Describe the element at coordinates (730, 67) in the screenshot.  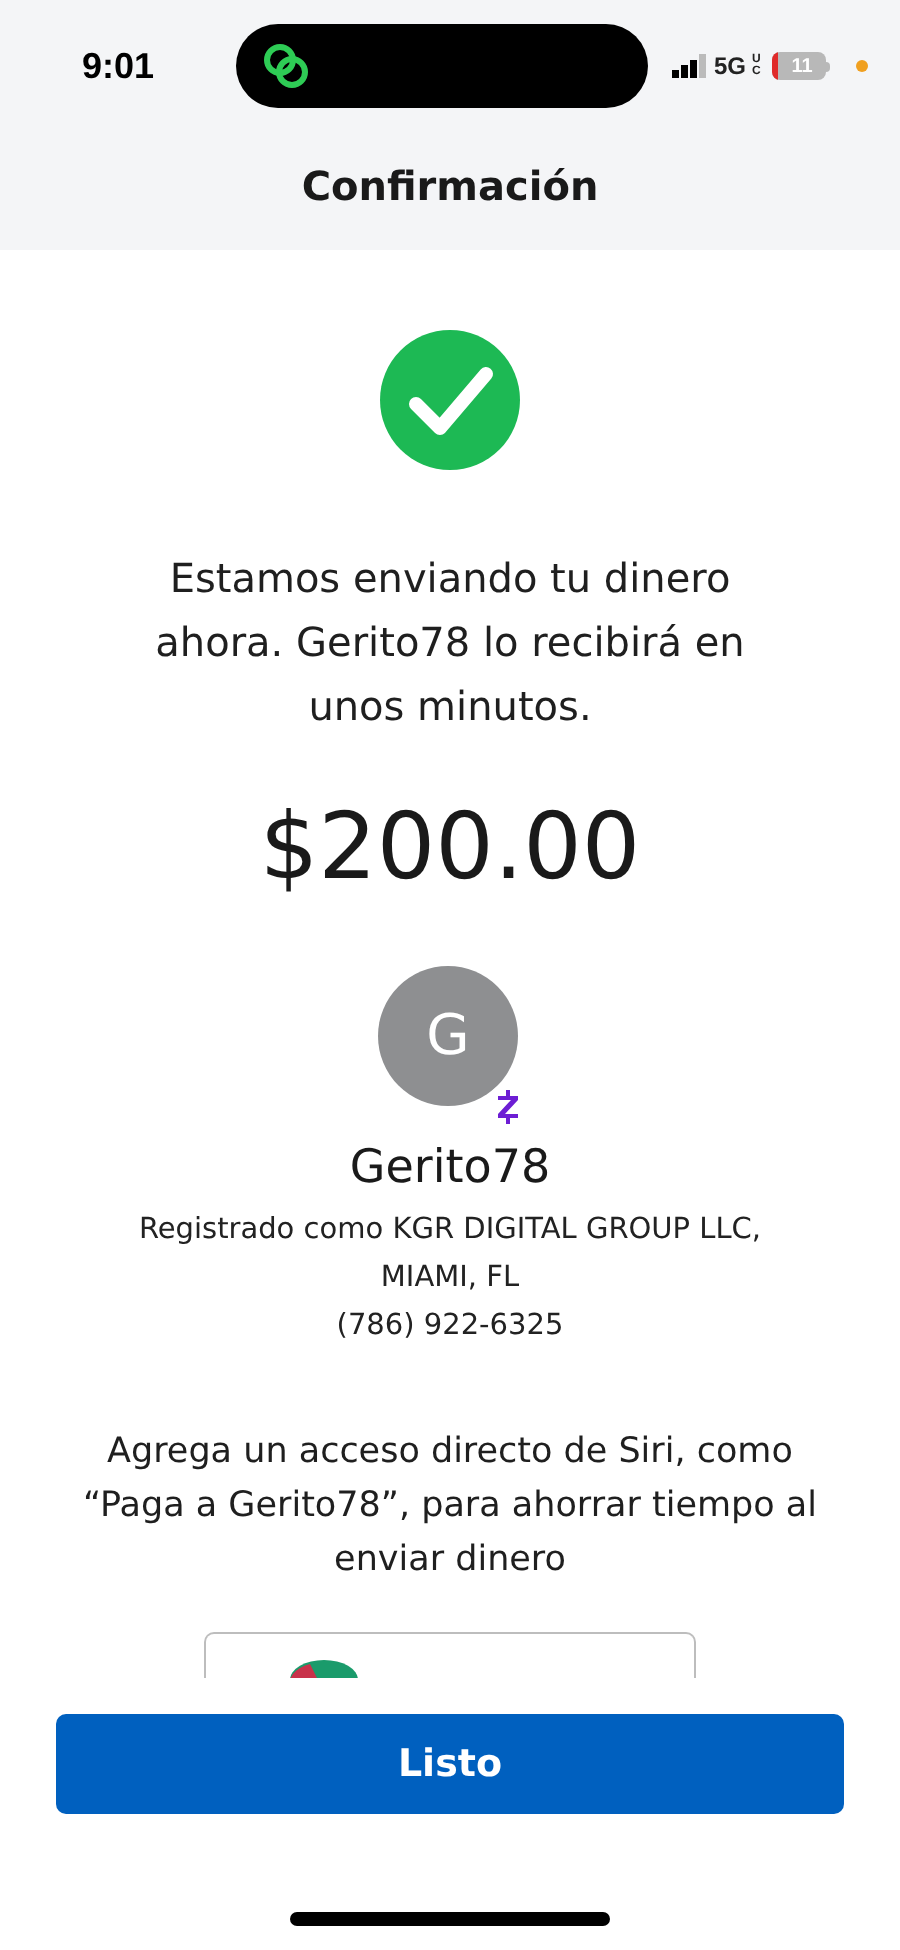
I see `network-label: 5G` at that location.